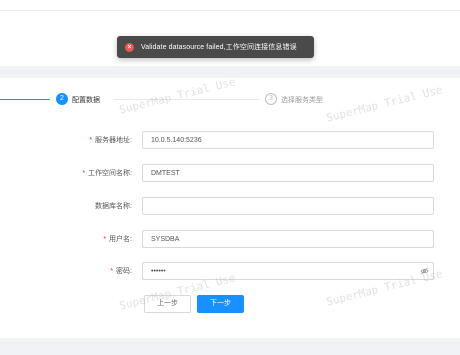  Describe the element at coordinates (110, 140) in the screenshot. I see `server-address-label: * 服务器地址:` at that location.